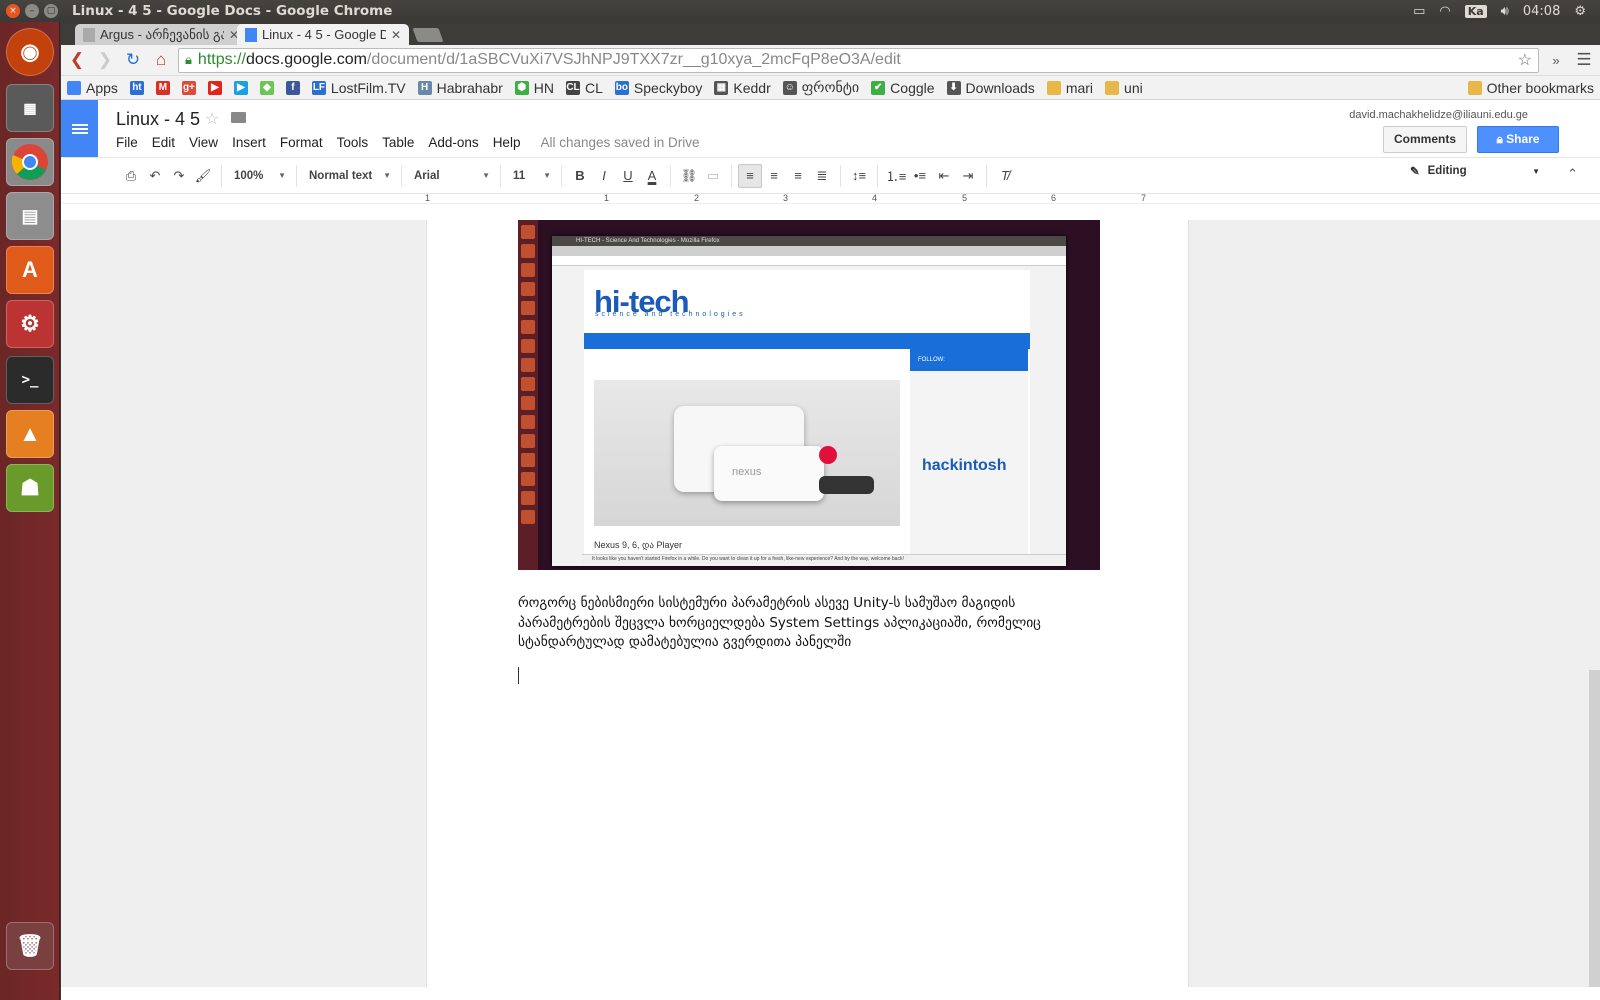 This screenshot has height=1000, width=1600. Describe the element at coordinates (30, 380) in the screenshot. I see `terminal-icon: >_` at that location.